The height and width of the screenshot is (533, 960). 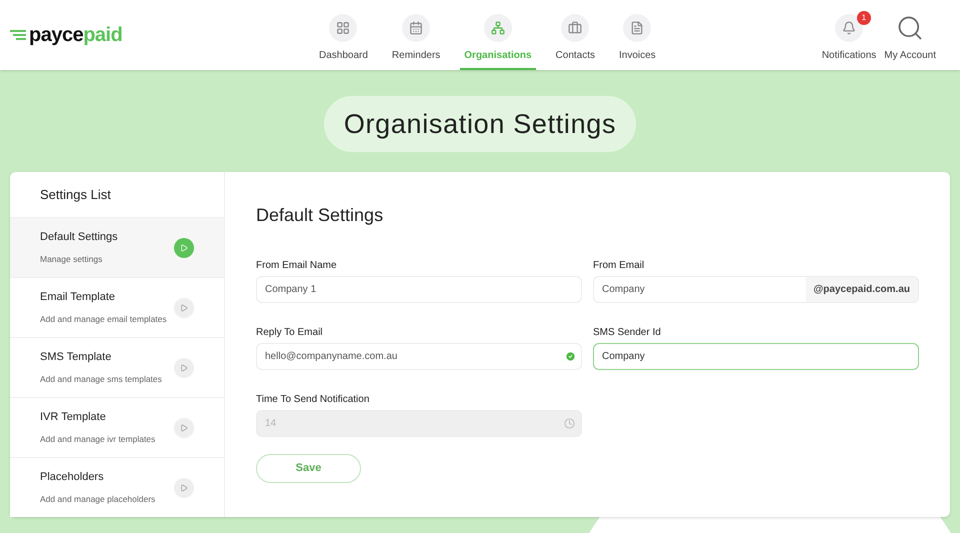 I want to click on settings-list-item: Default Settings Manage settings, so click(x=117, y=247).